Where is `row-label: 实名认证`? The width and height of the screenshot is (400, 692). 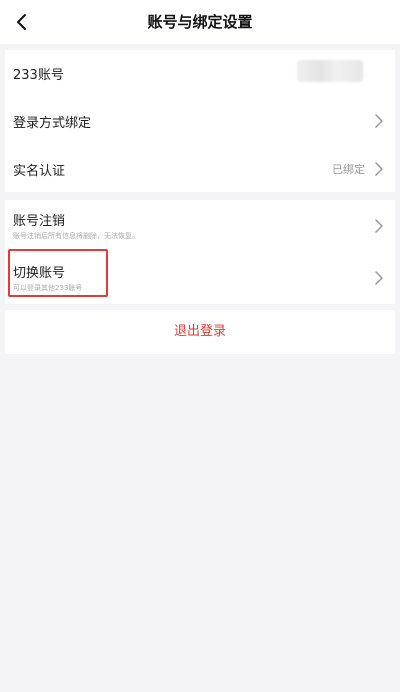 row-label: 实名认证 is located at coordinates (39, 171).